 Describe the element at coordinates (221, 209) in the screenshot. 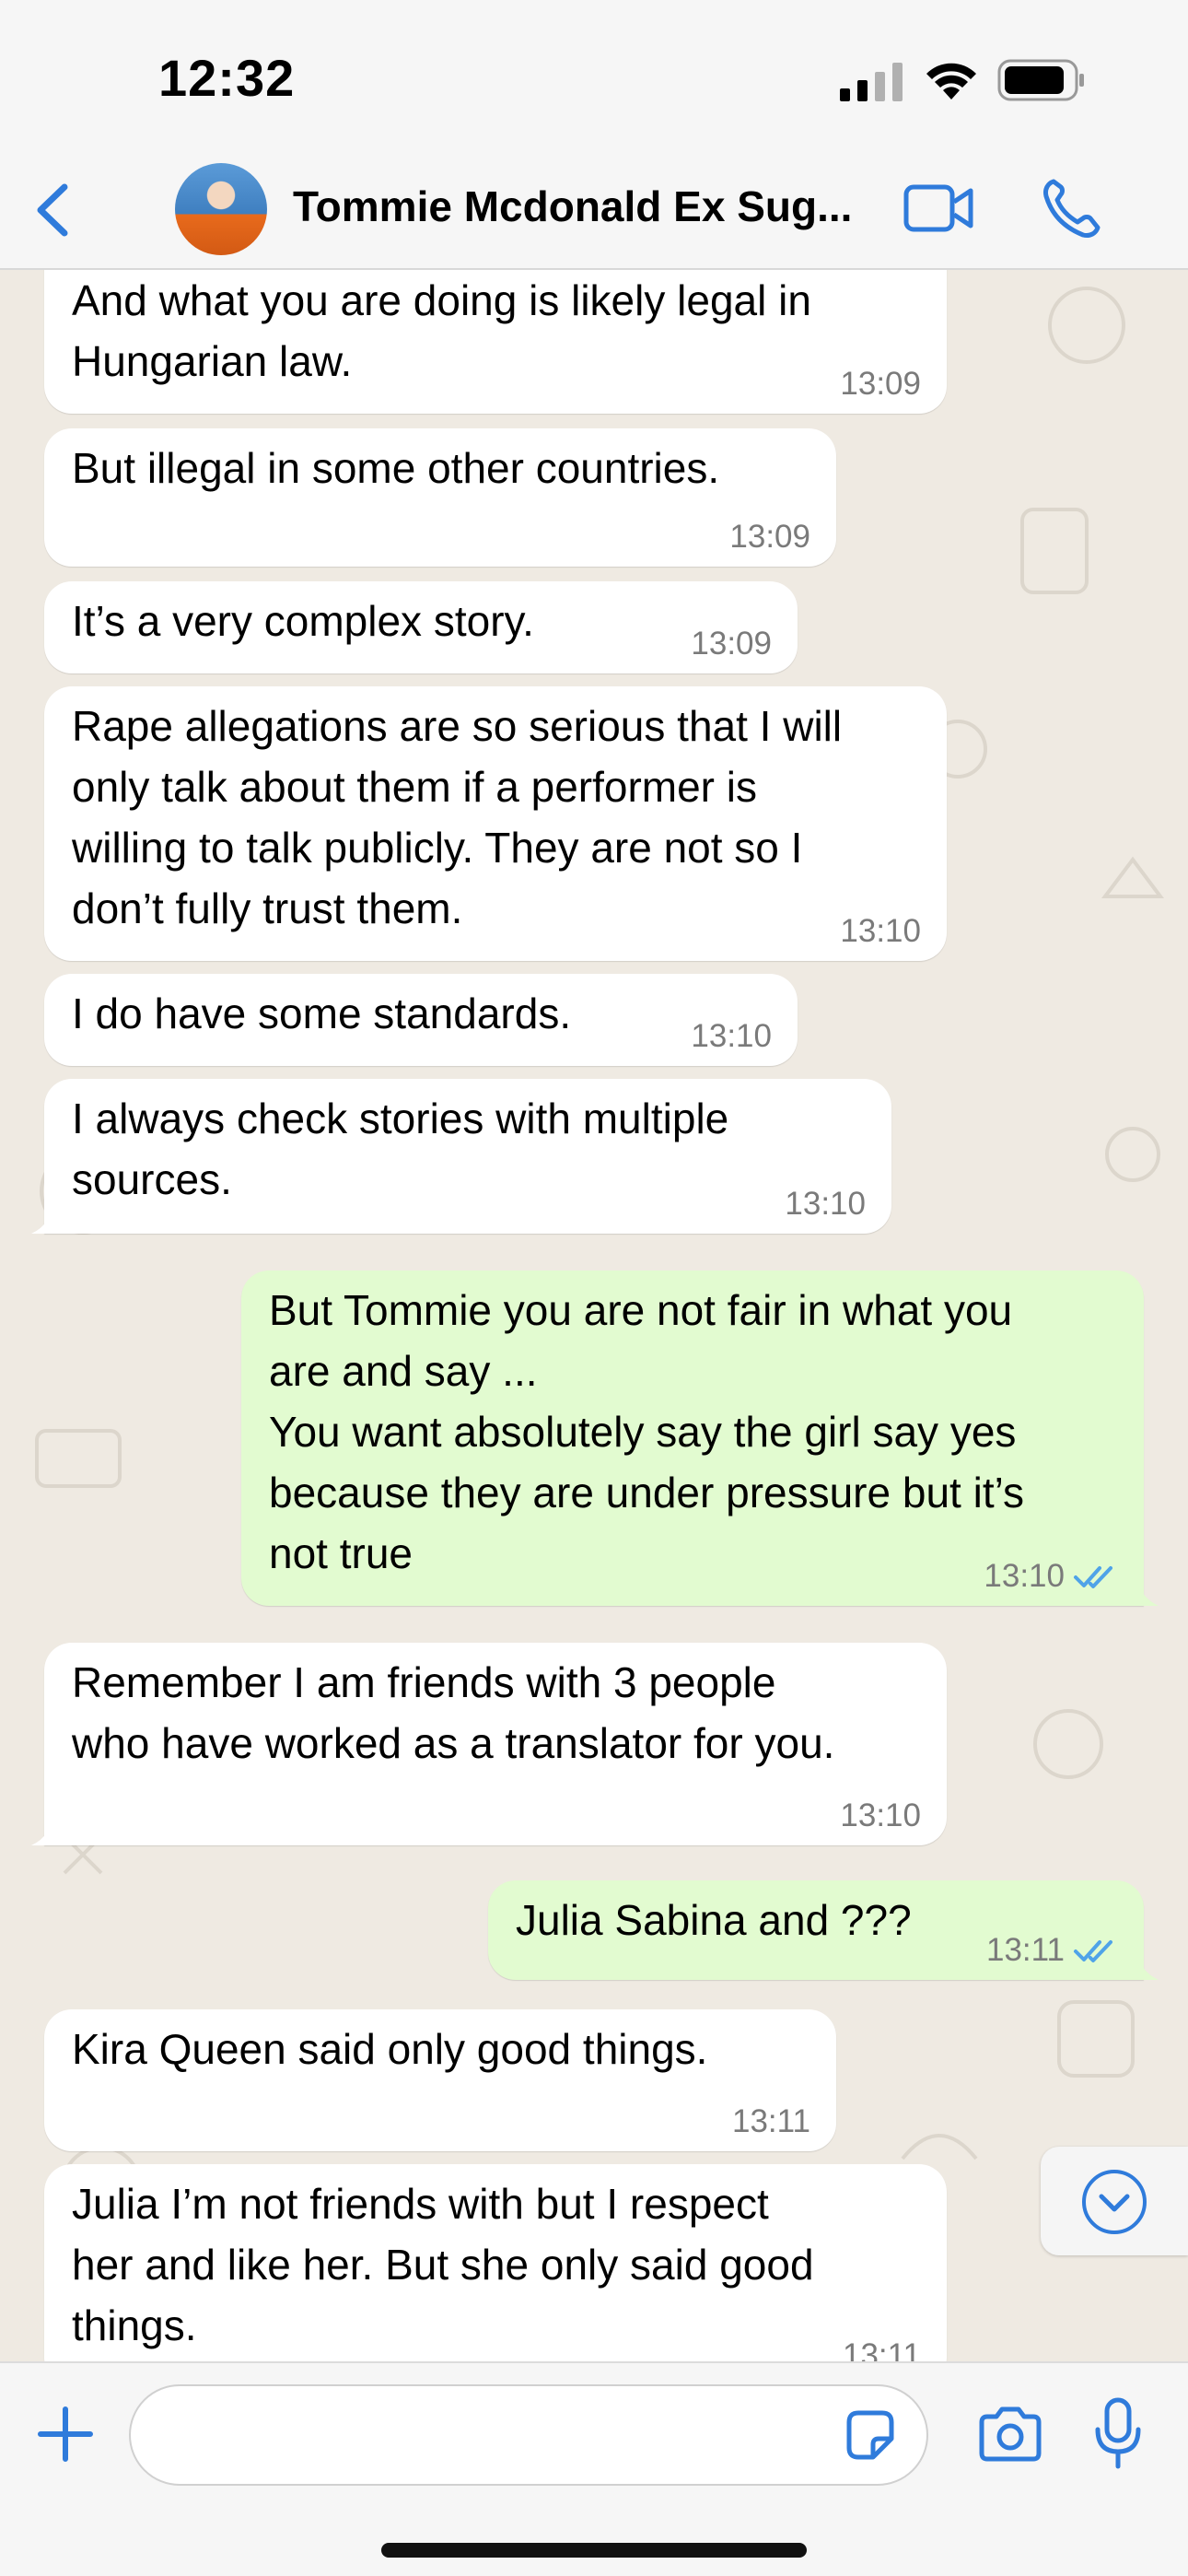

I see `contact-avatar` at that location.